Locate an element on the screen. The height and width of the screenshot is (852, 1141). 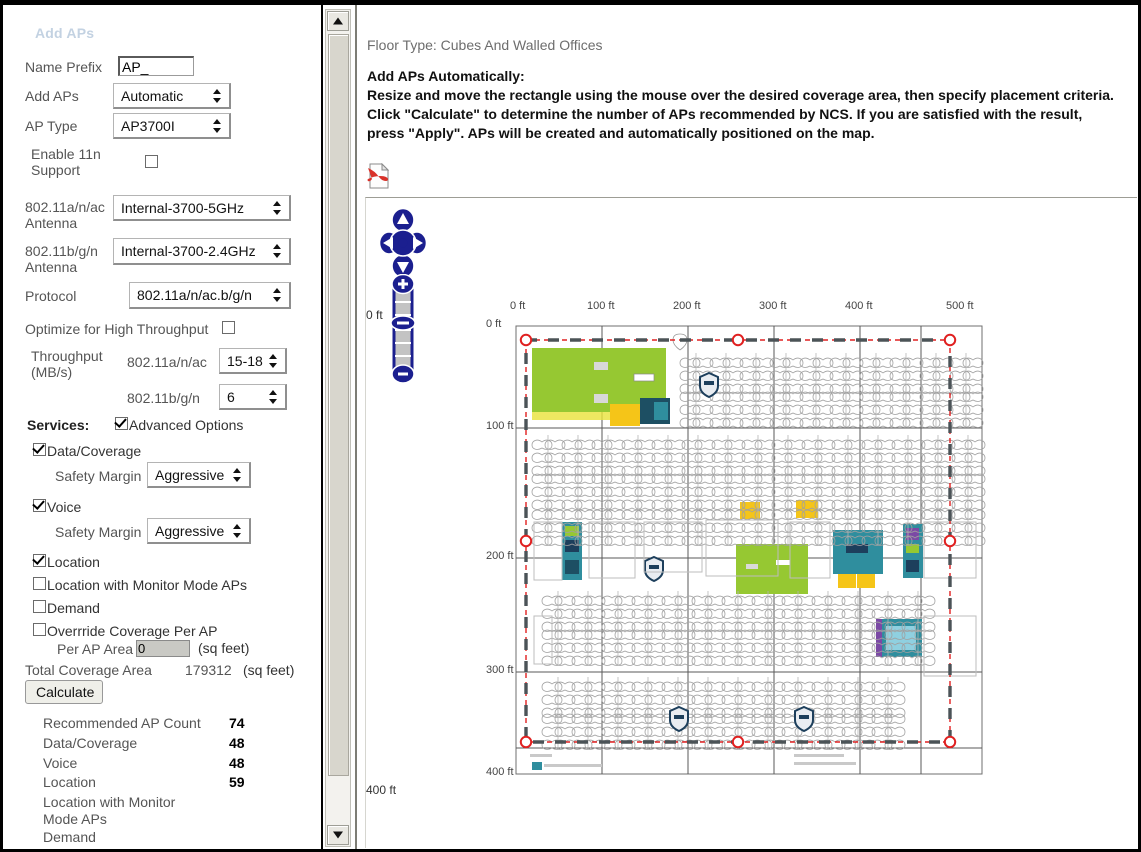
ap-type-label: AP Type is located at coordinates (51, 126).